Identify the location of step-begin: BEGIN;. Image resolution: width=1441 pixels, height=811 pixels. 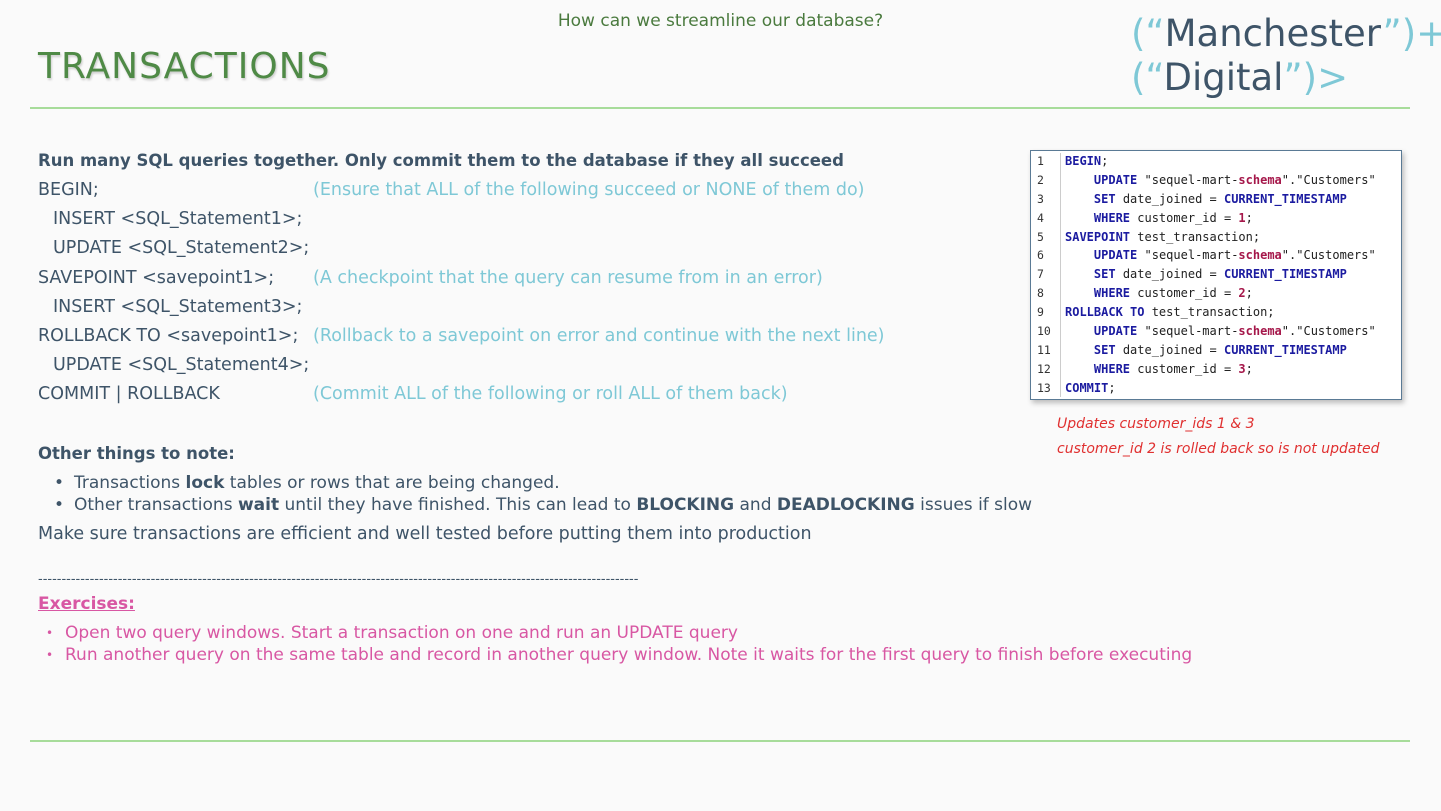
(68, 190).